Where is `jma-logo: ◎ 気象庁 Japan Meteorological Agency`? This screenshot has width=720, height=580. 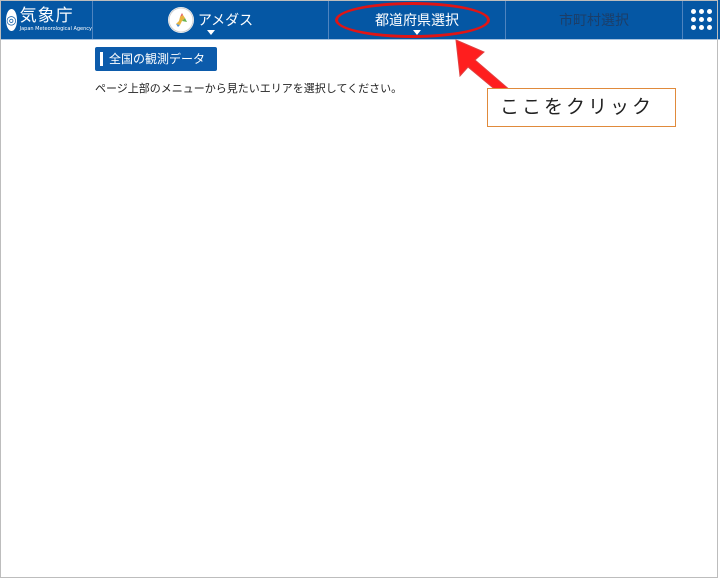
jma-logo: ◎ 気象庁 Japan Meteorological Agency is located at coordinates (46, 19).